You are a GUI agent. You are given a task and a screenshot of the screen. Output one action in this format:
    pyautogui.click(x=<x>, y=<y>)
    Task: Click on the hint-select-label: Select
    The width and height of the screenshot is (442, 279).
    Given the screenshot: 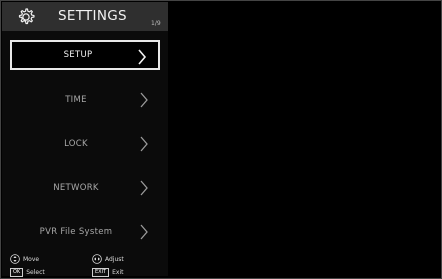 What is the action you would take?
    pyautogui.click(x=35, y=272)
    